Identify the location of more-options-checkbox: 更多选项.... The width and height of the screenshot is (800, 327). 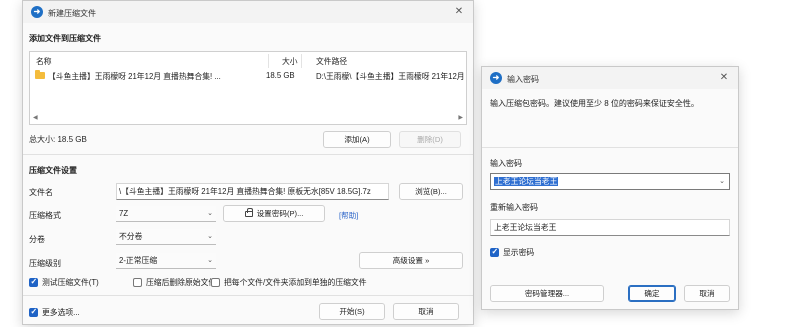
(54, 312).